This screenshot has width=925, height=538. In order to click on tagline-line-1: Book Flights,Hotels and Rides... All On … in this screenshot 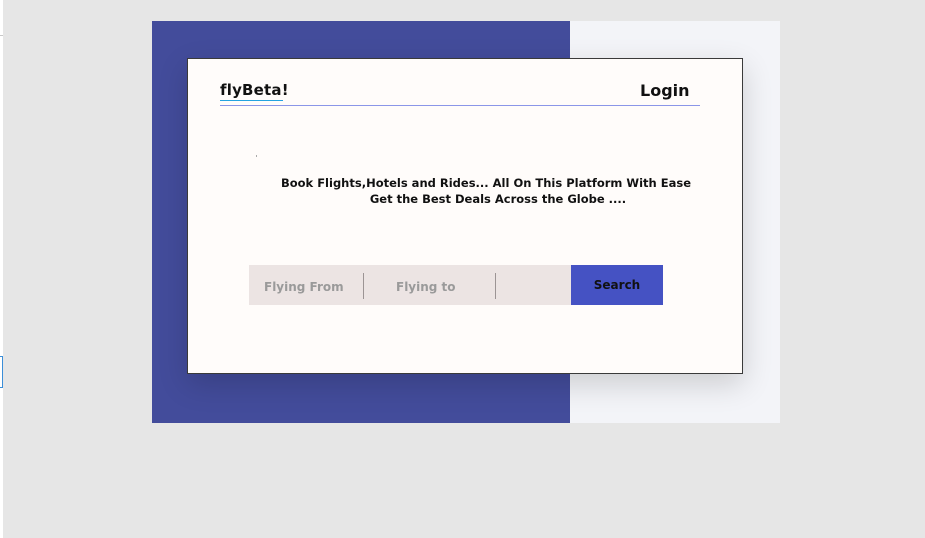, I will do `click(485, 183)`.